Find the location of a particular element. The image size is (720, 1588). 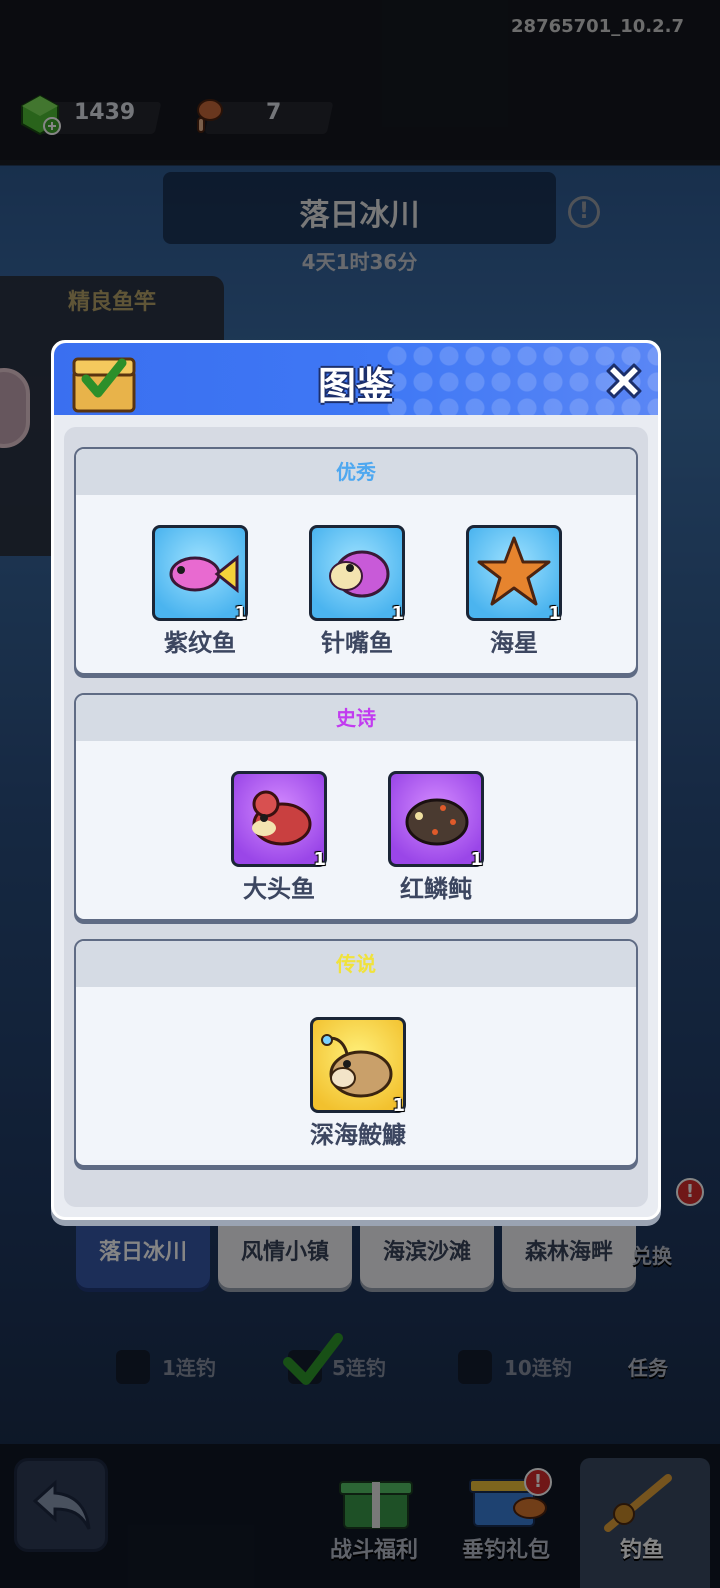

collection-item: 1 针嘴鱼 is located at coordinates (357, 591).